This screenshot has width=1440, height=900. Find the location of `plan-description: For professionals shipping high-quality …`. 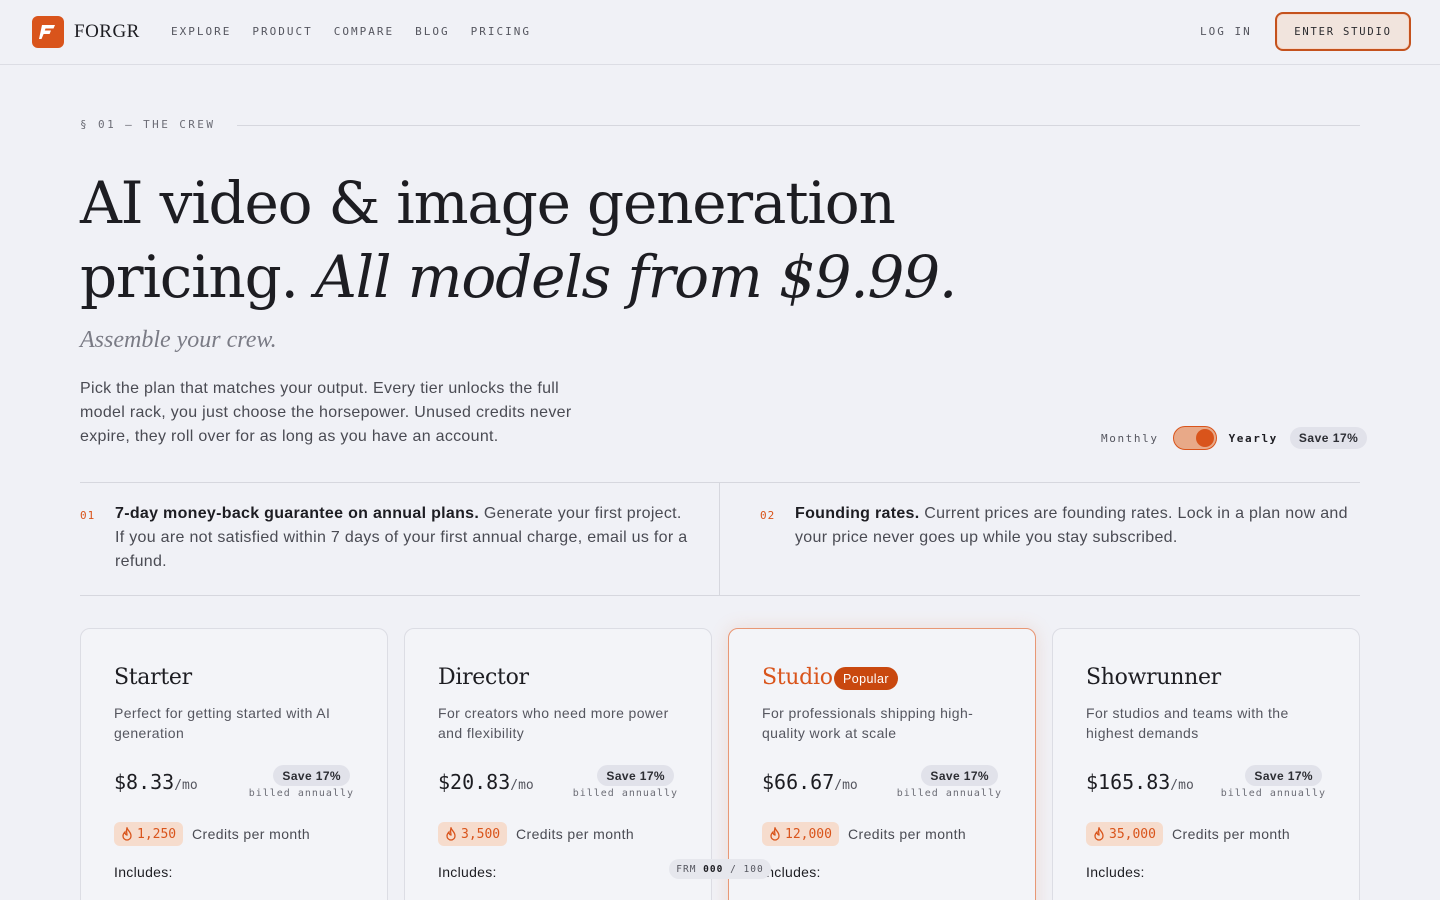

plan-description: For professionals shipping high-quality … is located at coordinates (868, 723).